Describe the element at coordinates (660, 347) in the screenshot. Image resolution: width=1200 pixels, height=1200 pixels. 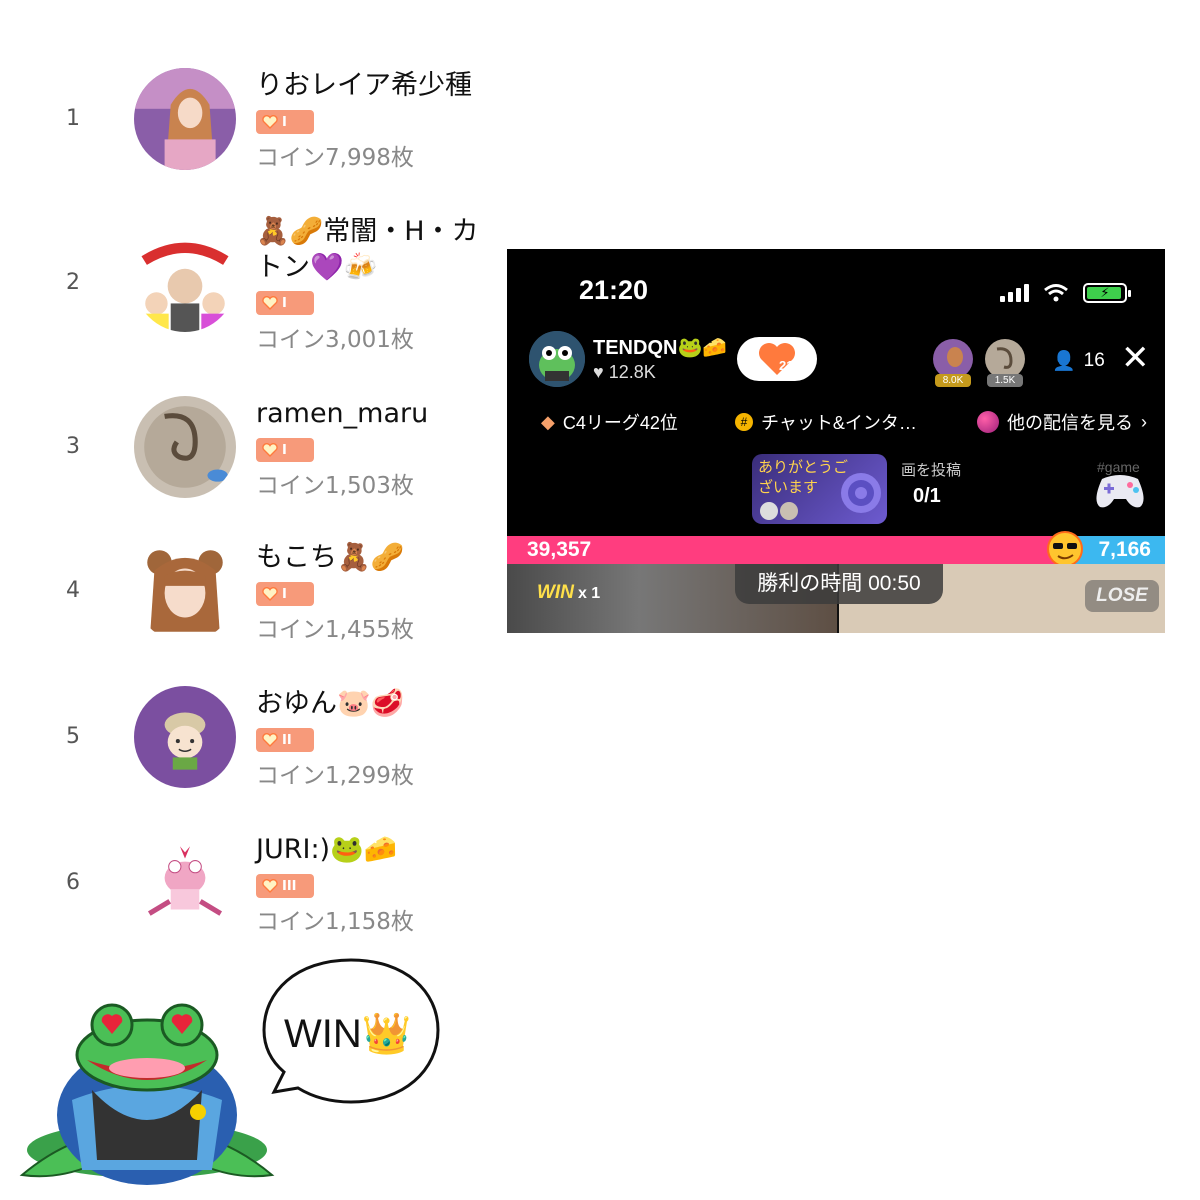
I see `host-name: TENDQN🐸🧀` at that location.